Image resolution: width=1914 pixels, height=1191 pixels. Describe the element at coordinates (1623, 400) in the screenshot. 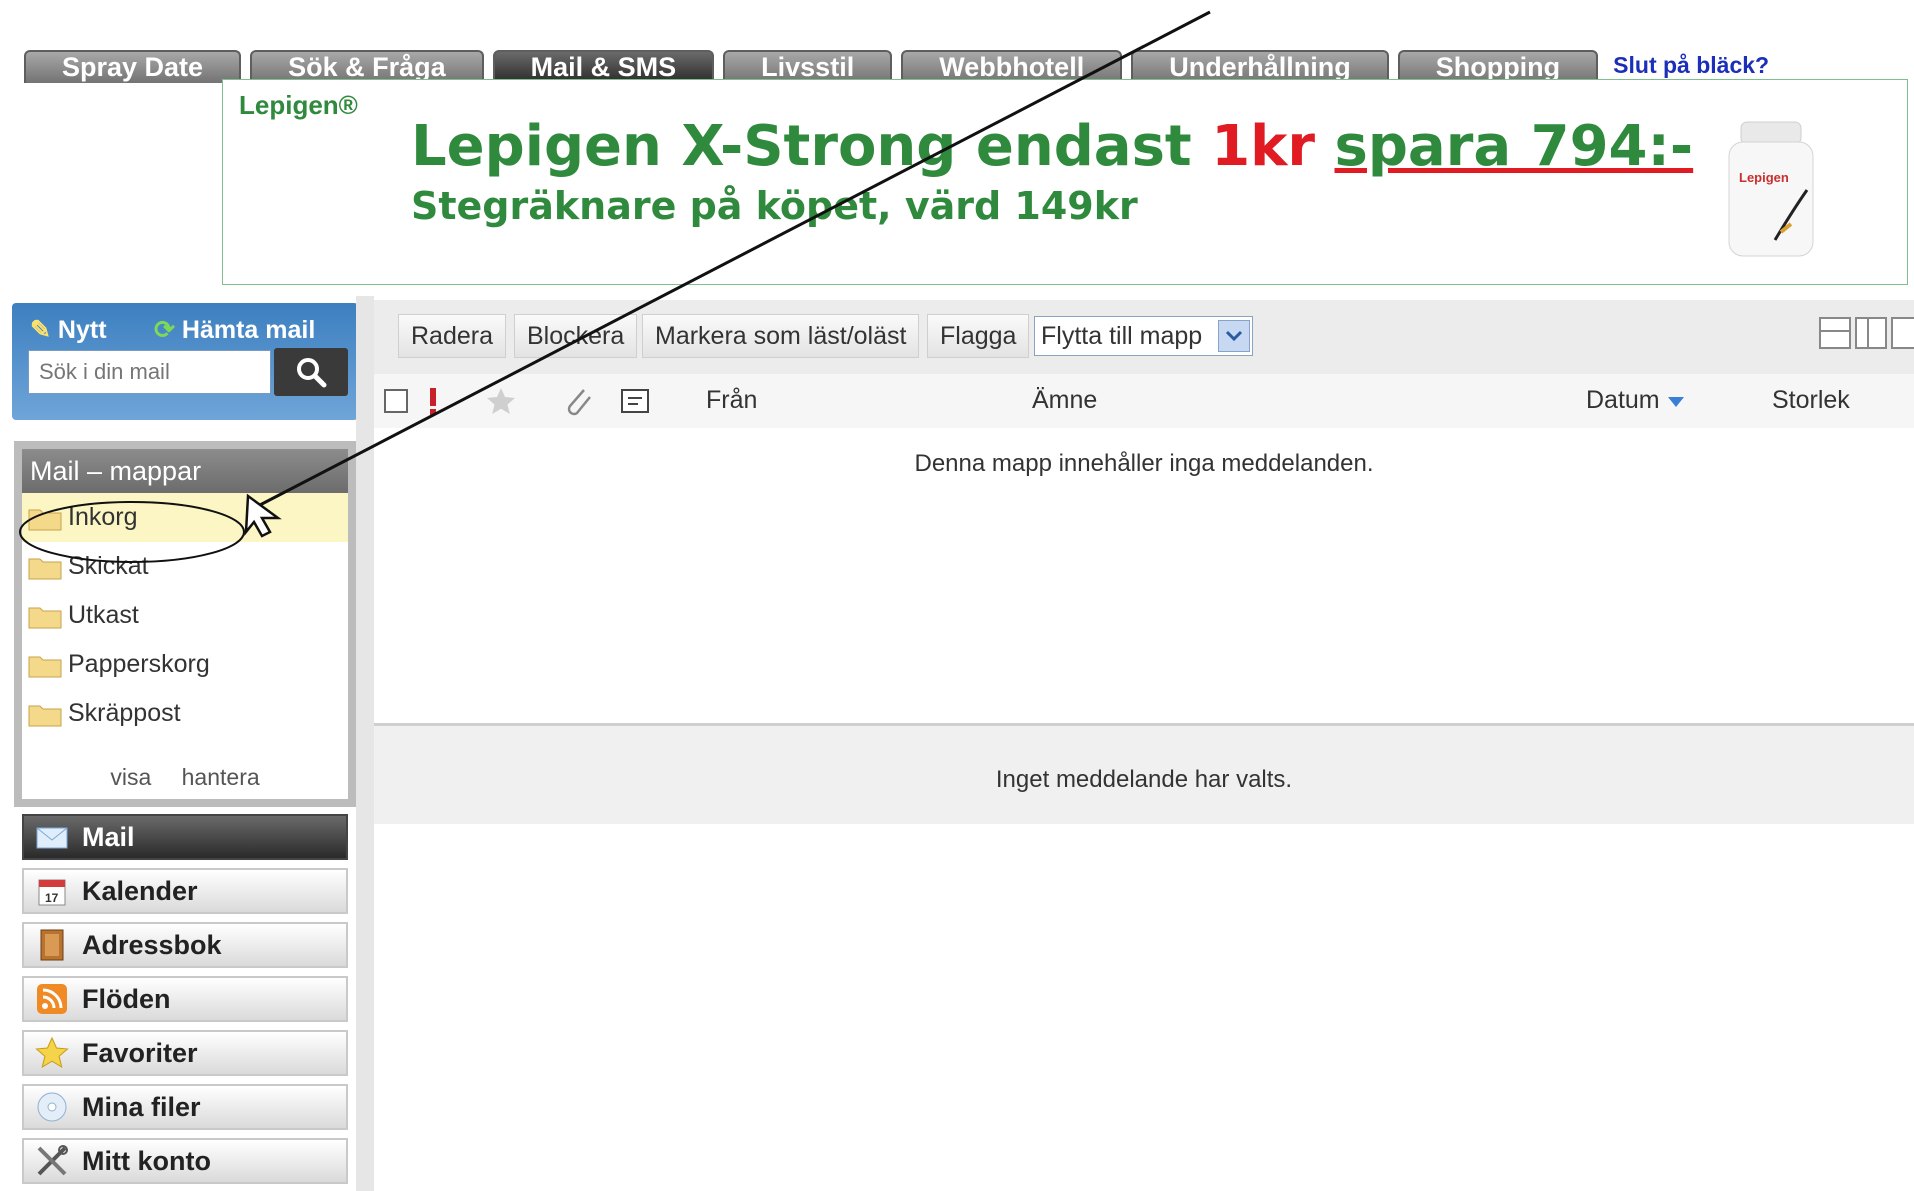

I see `column-date-label: Datum` at that location.